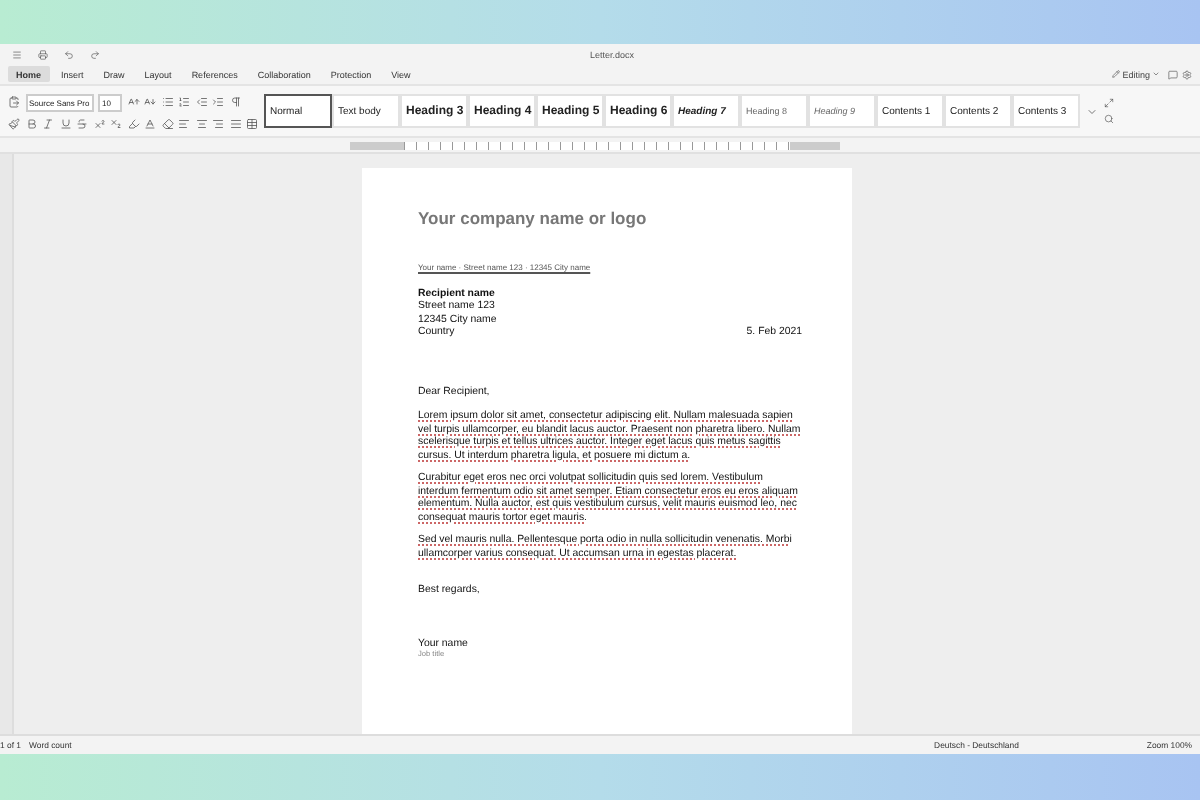 This screenshot has height=800, width=1200. What do you see at coordinates (150, 123) in the screenshot?
I see `font-color-icon` at bounding box center [150, 123].